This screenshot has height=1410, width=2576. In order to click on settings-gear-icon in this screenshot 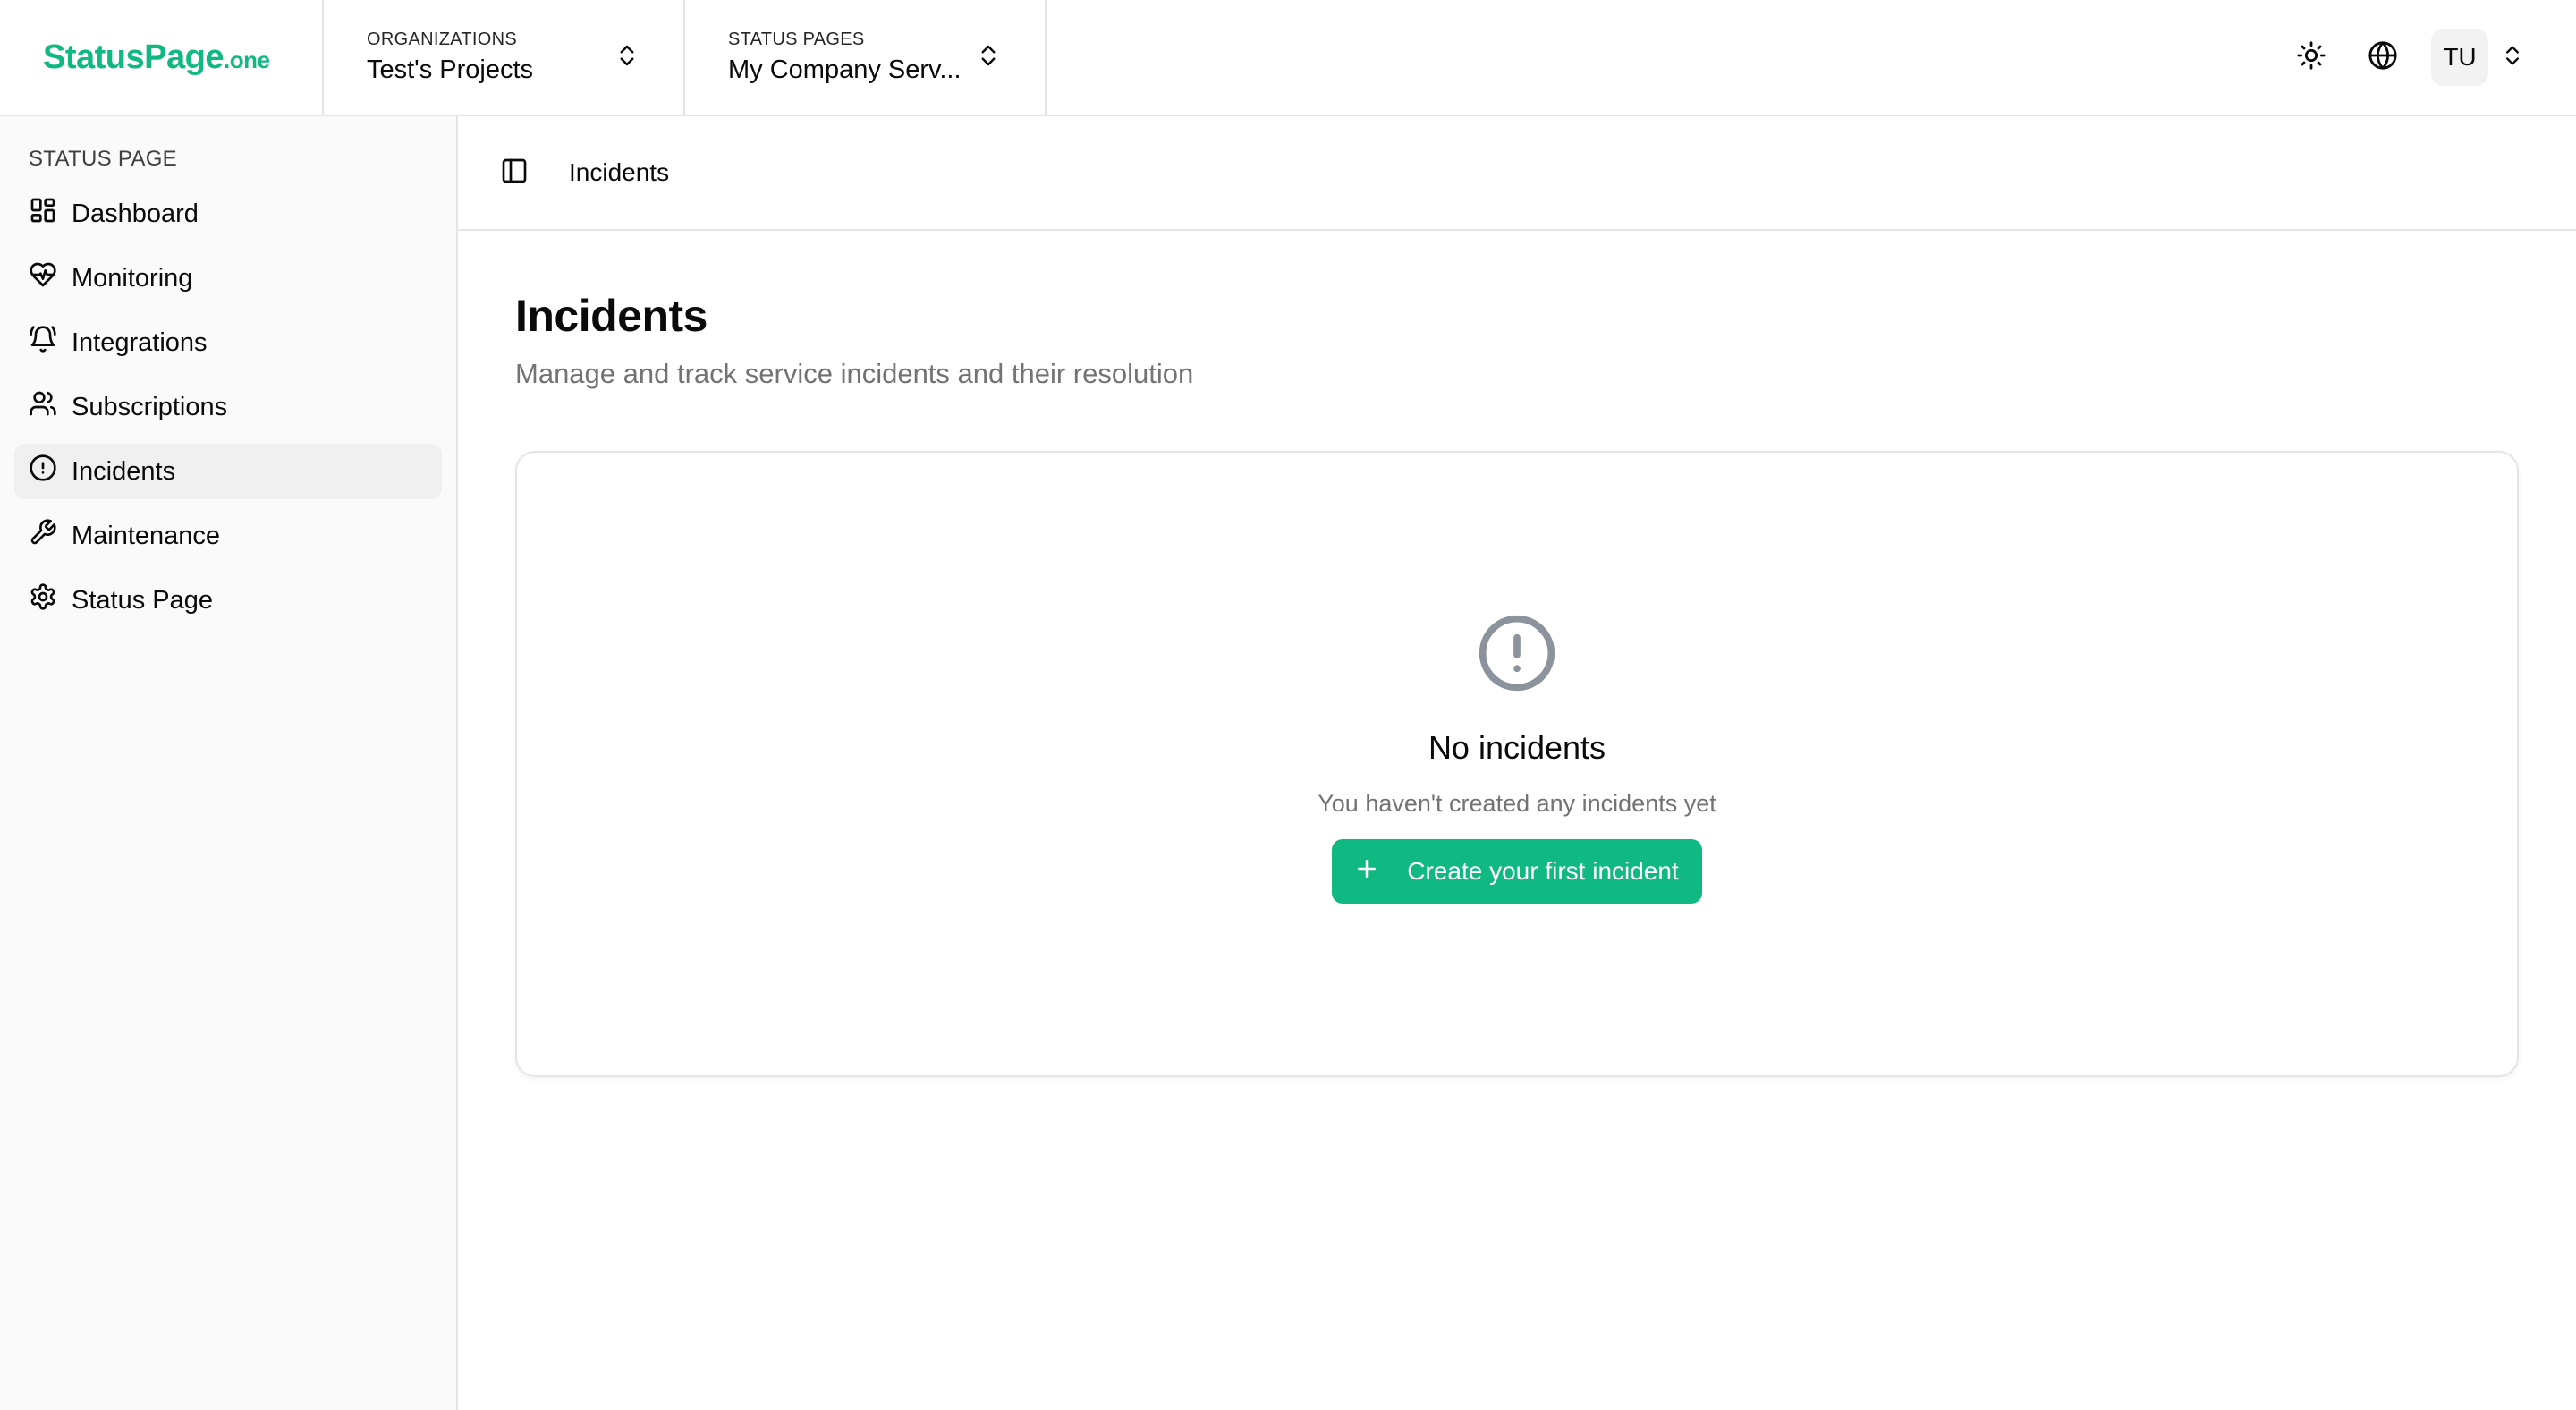, I will do `click(50, 600)`.